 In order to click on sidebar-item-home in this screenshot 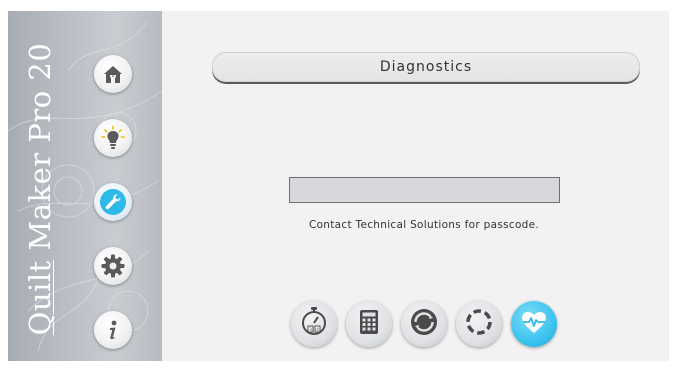, I will do `click(113, 74)`.